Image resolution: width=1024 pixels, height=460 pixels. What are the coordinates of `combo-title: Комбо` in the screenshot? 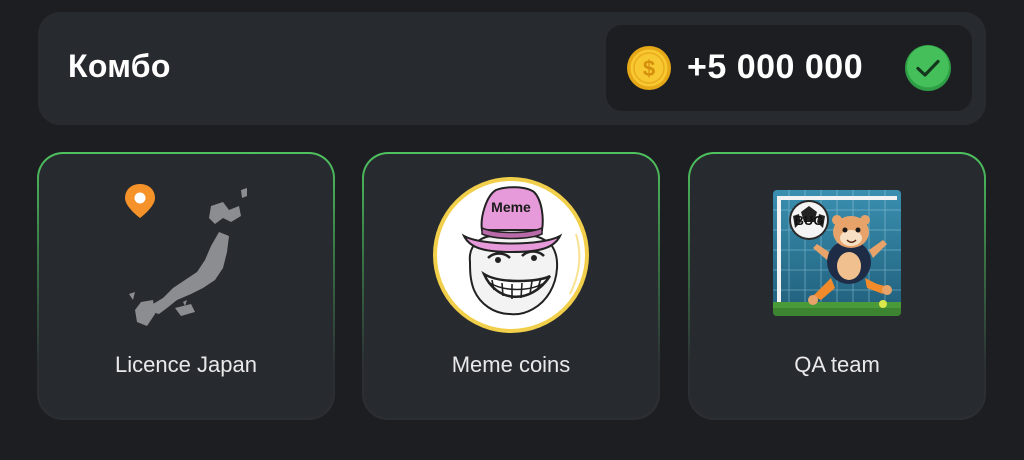 It's located at (119, 66).